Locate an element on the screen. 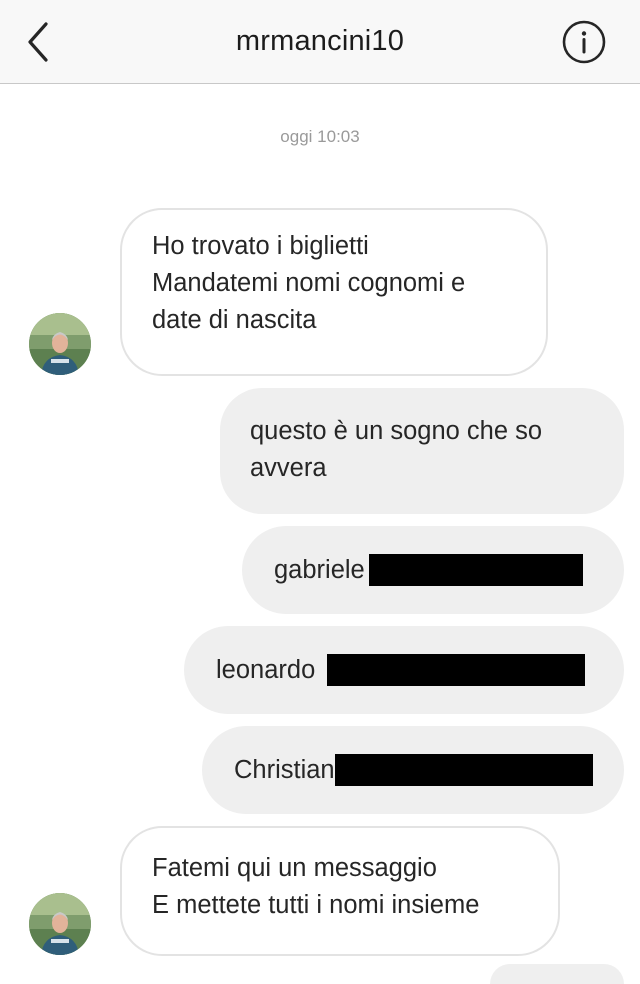 Image resolution: width=640 pixels, height=984 pixels. message-bubble-outgoing: Christian is located at coordinates (413, 770).